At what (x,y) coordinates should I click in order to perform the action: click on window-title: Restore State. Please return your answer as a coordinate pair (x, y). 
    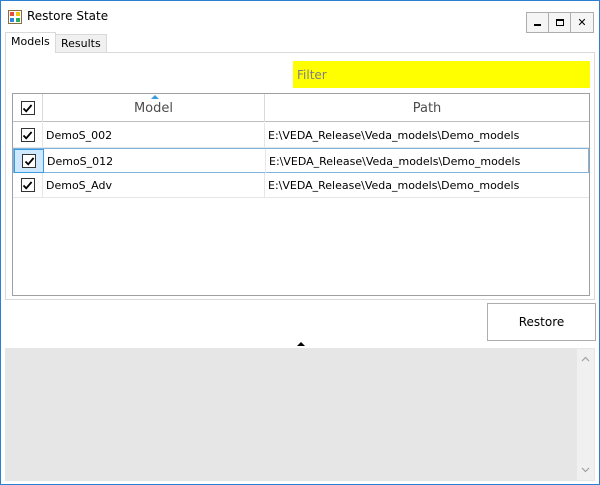
    Looking at the image, I should click on (68, 16).